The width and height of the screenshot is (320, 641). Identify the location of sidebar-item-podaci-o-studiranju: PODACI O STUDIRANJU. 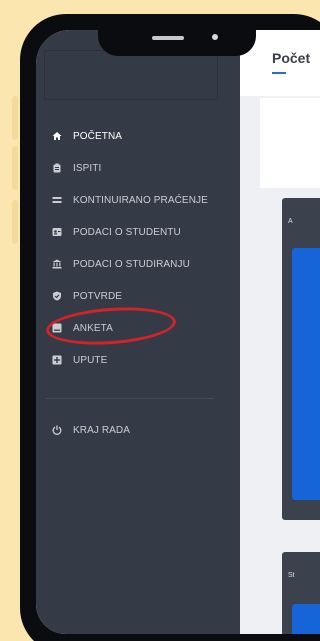
(121, 264).